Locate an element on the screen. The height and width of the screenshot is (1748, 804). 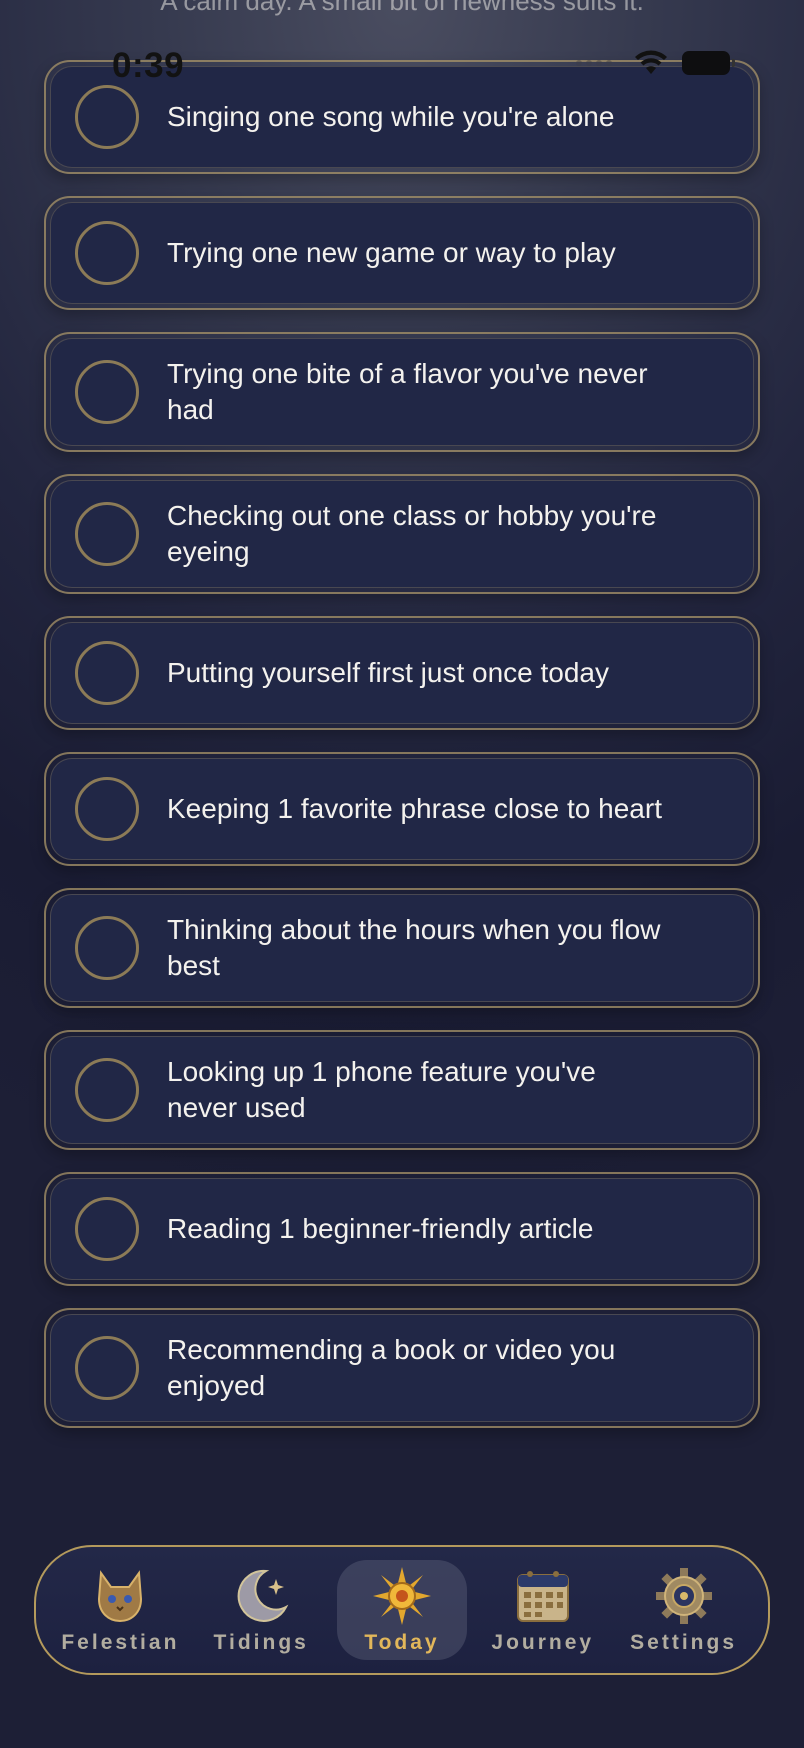
gear-icon is located at coordinates (683, 1596).